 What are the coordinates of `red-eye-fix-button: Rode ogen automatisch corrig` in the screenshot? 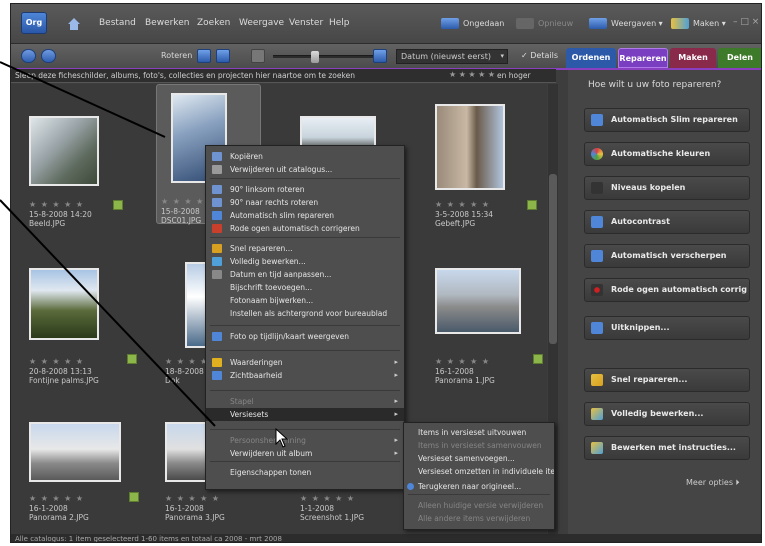 It's located at (667, 290).